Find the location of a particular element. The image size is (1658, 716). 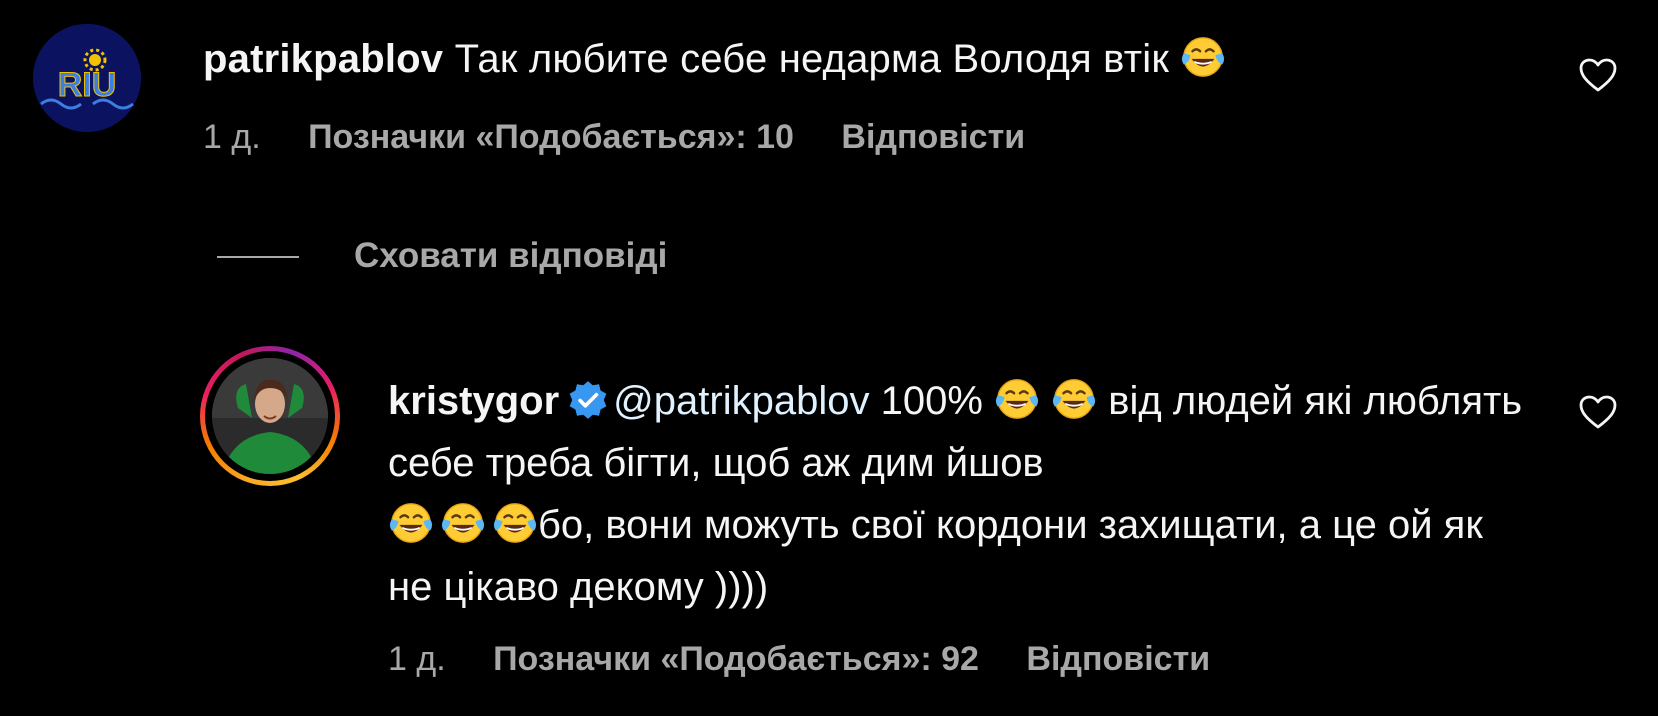

avatar-image is located at coordinates (270, 416).